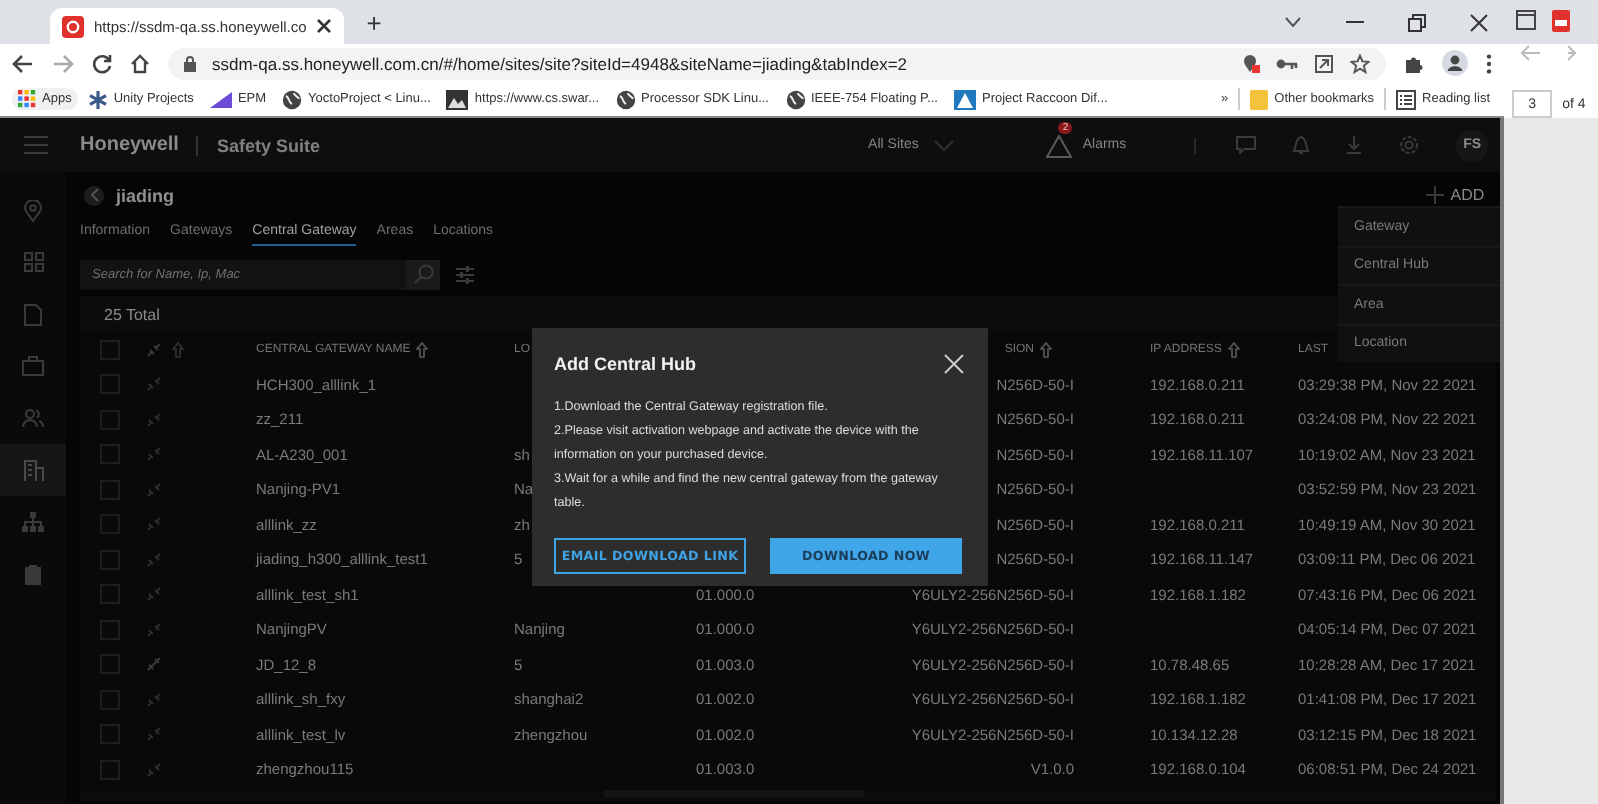 This screenshot has height=804, width=1598. Describe the element at coordinates (1287, 63) in the screenshot. I see `key-icon` at that location.